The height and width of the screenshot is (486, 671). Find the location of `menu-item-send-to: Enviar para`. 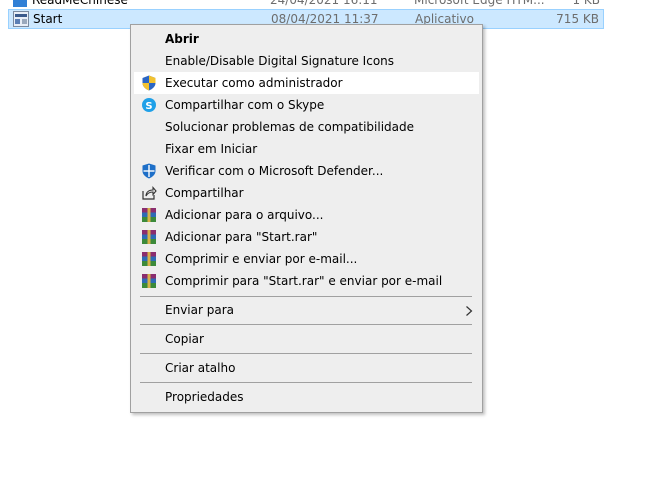

menu-item-send-to: Enviar para is located at coordinates (306, 310).